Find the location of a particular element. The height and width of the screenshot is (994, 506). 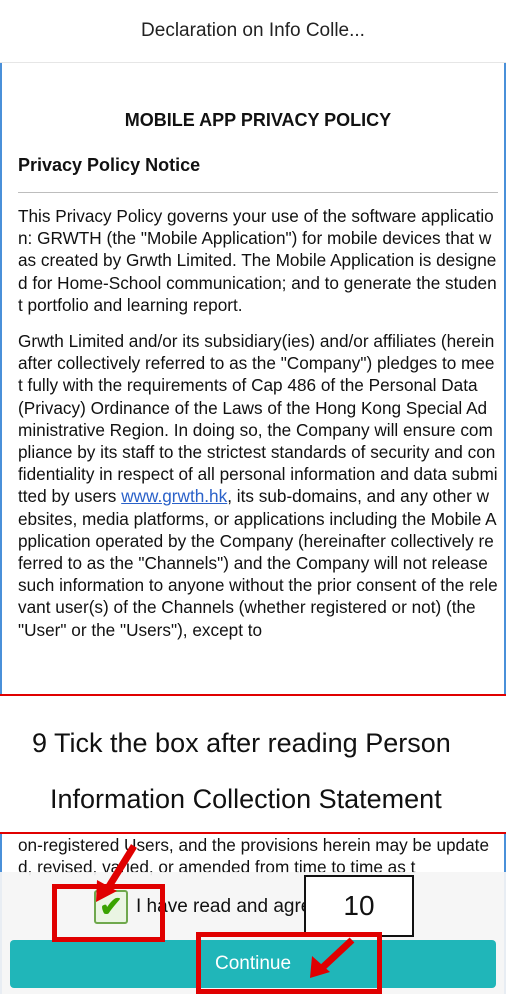

continue-button-label: Continue is located at coordinates (253, 963).